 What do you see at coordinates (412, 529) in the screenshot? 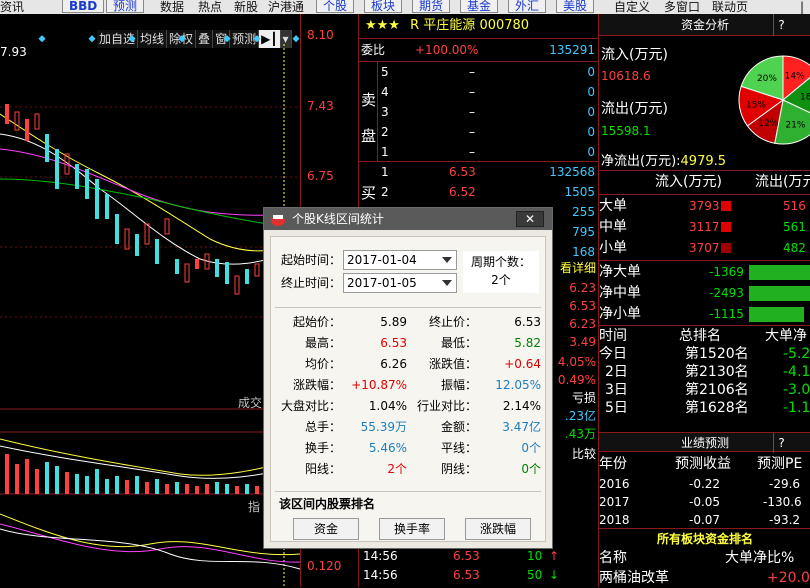
I see `rank-by-turnover-button: 换手率` at bounding box center [412, 529].